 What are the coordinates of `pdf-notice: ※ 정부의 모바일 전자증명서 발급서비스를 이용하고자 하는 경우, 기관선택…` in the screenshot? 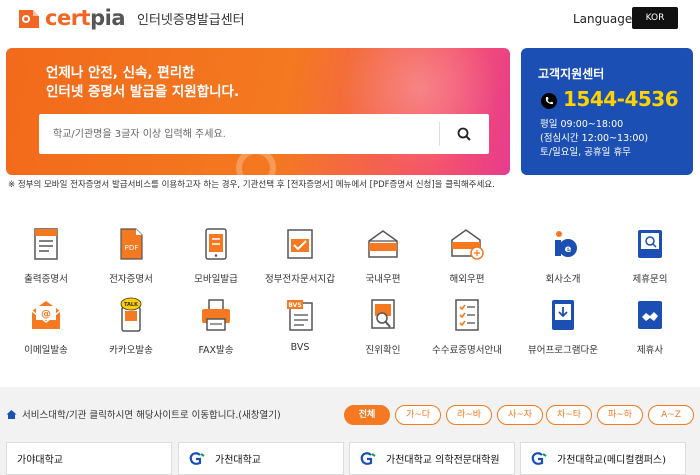 It's located at (251, 185).